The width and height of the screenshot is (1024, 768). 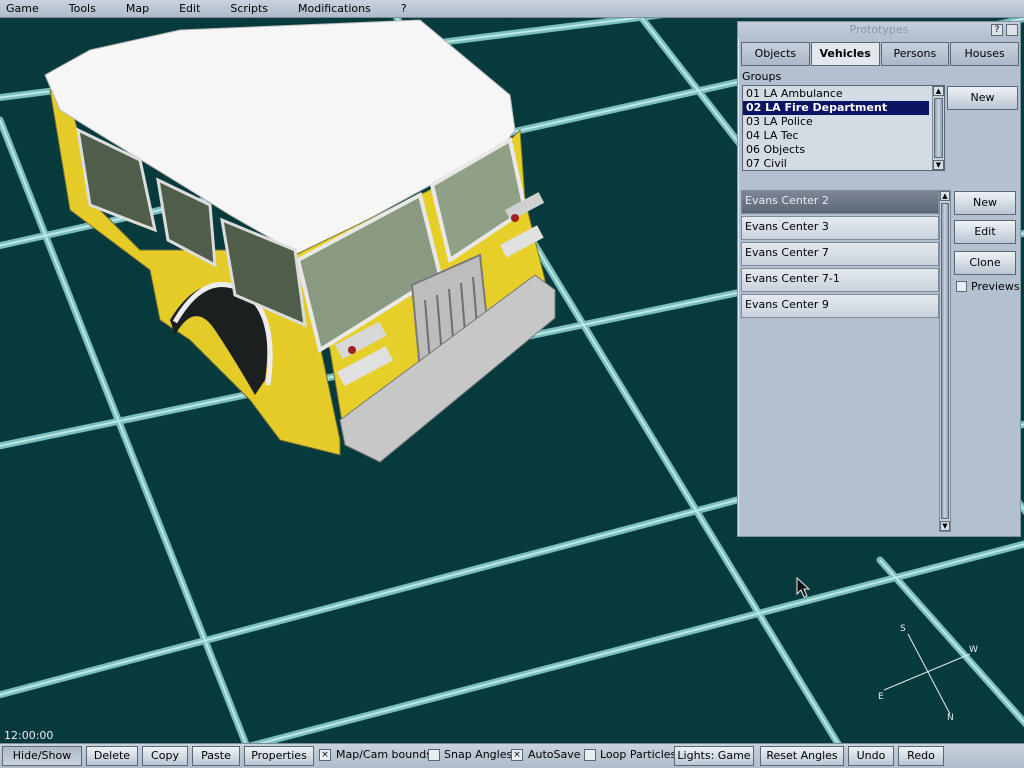 I want to click on group-item: 01 LA Ambulance, so click(x=836, y=94).